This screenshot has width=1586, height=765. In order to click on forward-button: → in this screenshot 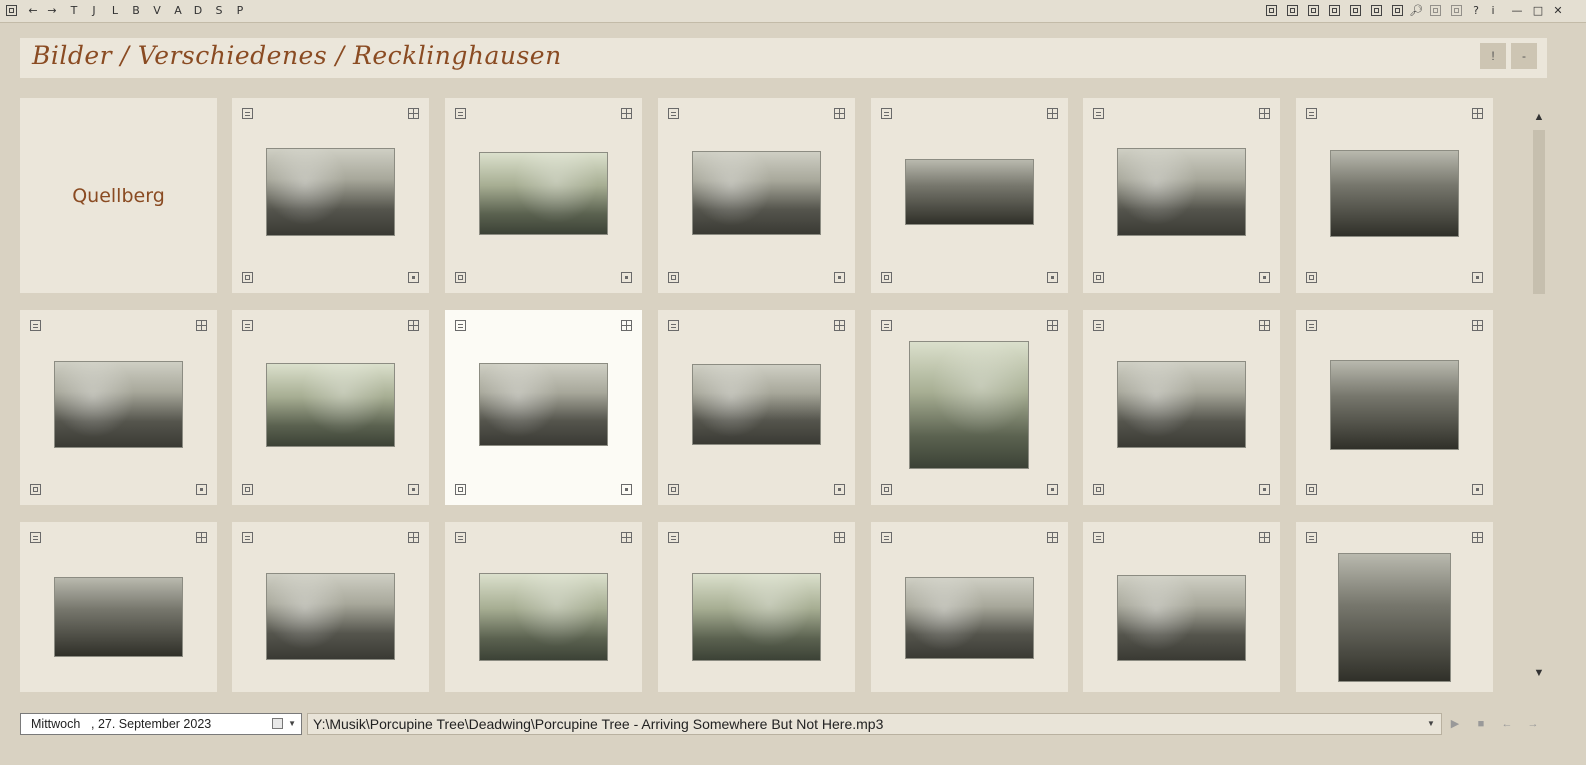, I will do `click(52, 11)`.